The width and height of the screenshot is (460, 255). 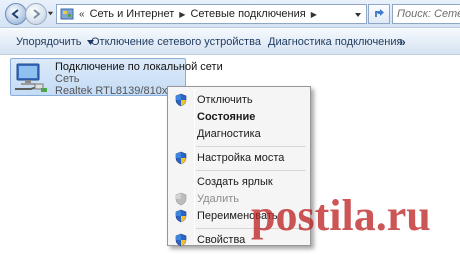 I want to click on address-dropdown-icon, so click(x=358, y=15).